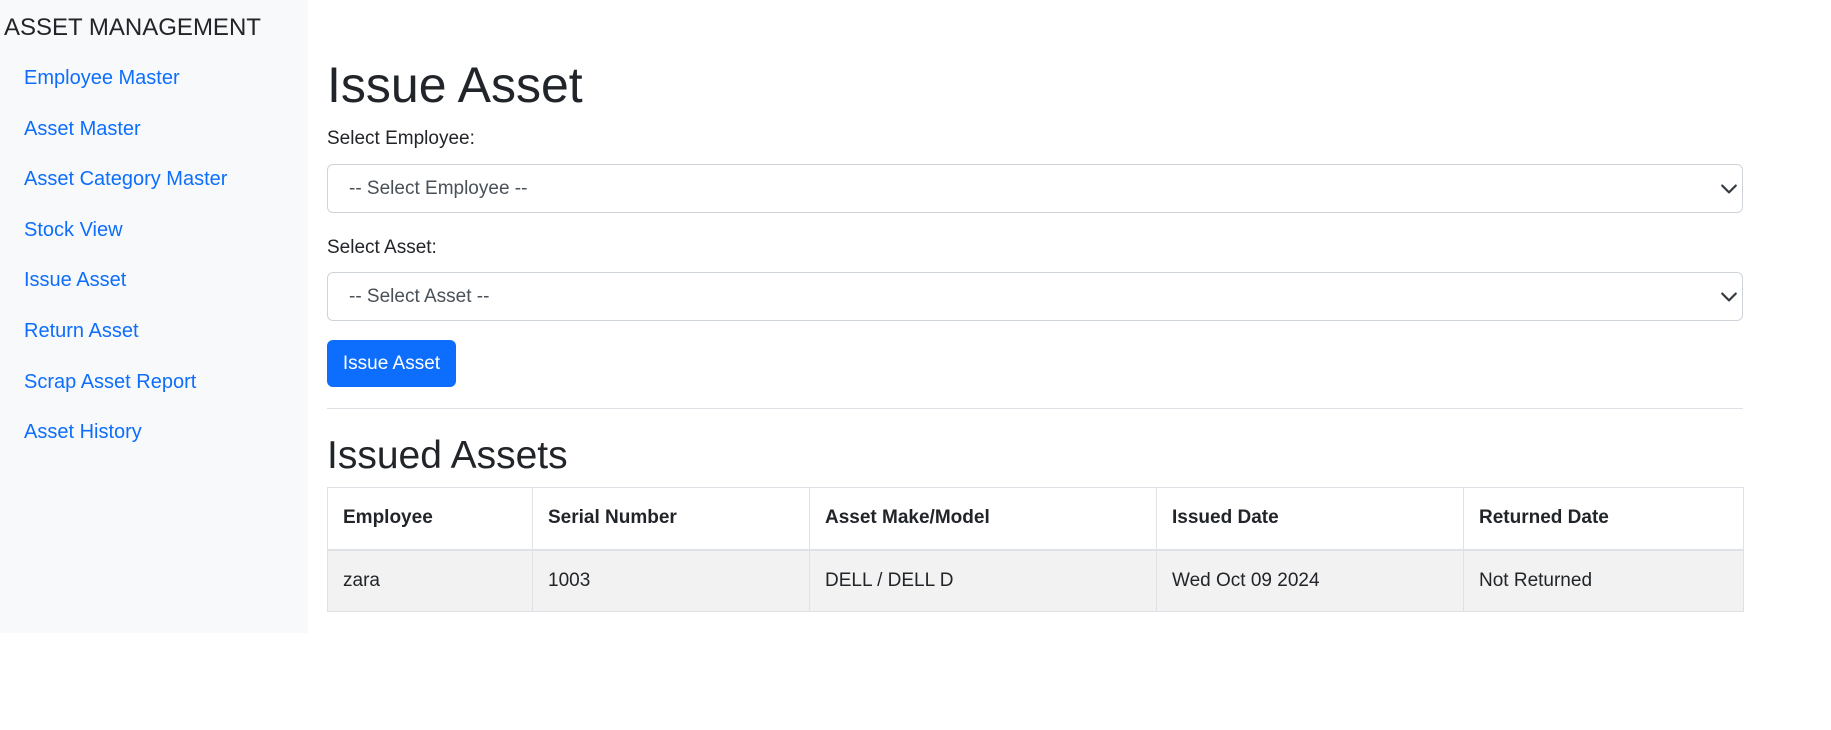 The height and width of the screenshot is (730, 1831). What do you see at coordinates (1035, 188) in the screenshot?
I see `employee-select: -- Select Employee --` at bounding box center [1035, 188].